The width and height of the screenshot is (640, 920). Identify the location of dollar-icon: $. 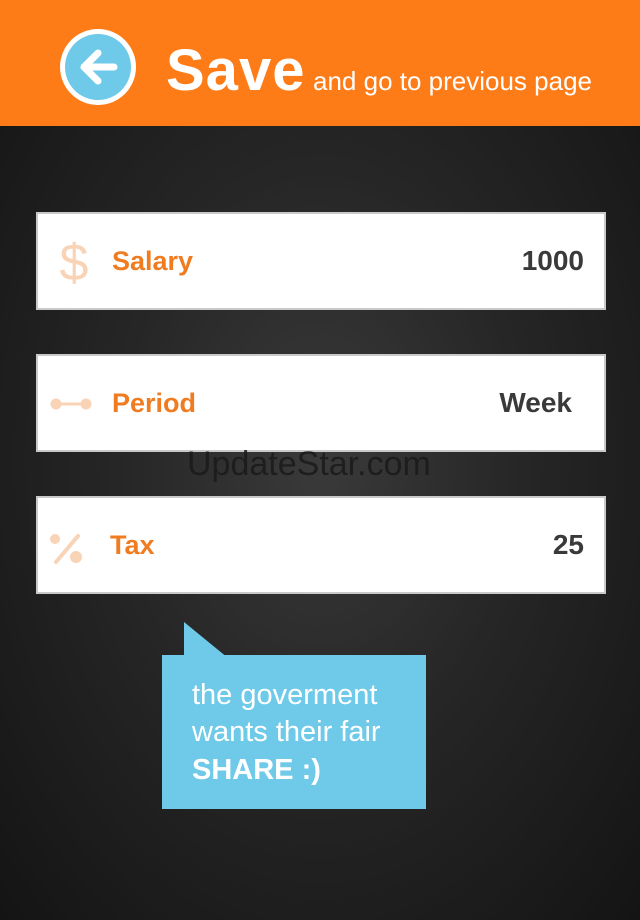
(74, 261).